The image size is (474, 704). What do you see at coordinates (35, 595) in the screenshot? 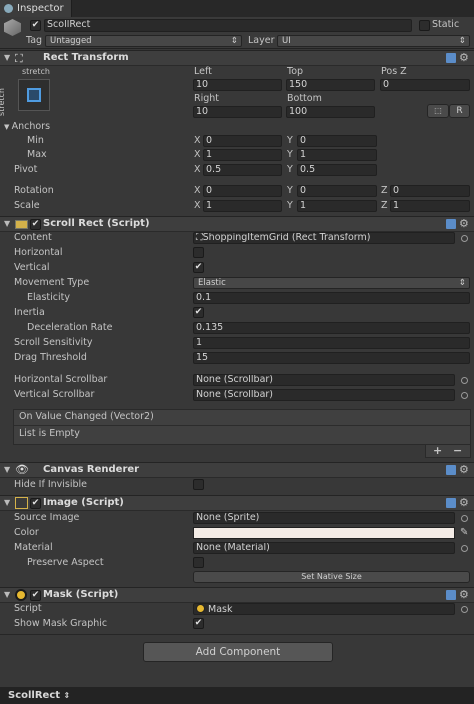
I see `mask-enabled-checkbox: ✔` at bounding box center [35, 595].